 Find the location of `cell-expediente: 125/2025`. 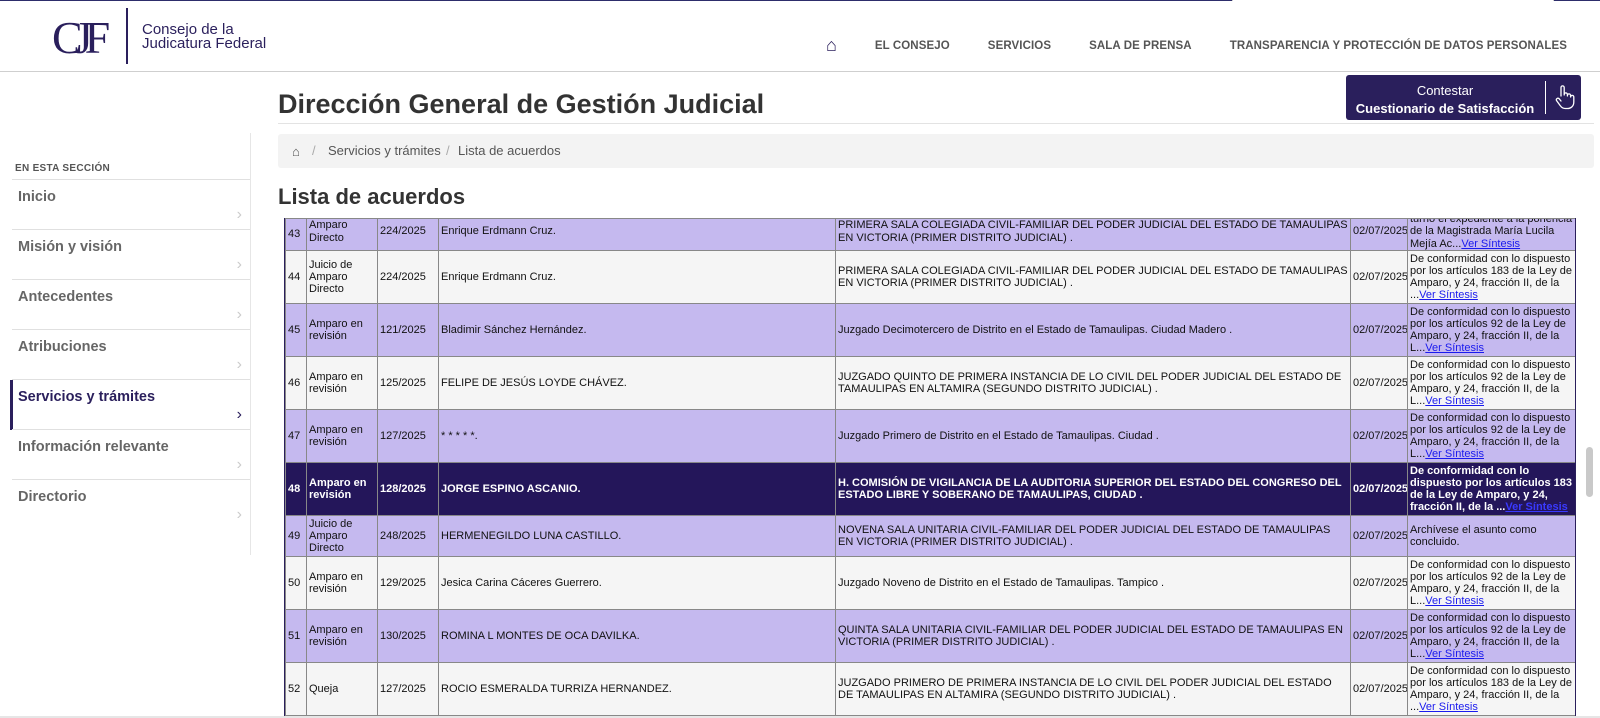

cell-expediente: 125/2025 is located at coordinates (408, 383).